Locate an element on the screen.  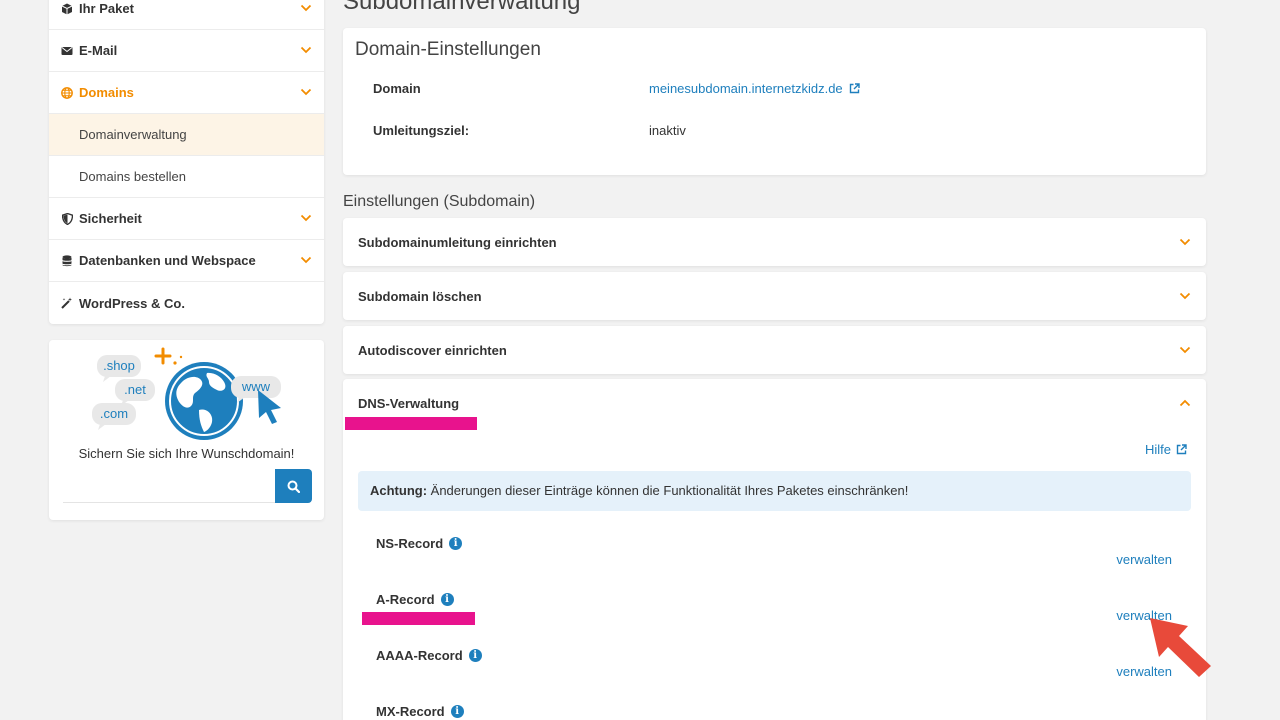
accordion-subdomainumleitung: Subdomainumleitung einrichten is located at coordinates (774, 242).